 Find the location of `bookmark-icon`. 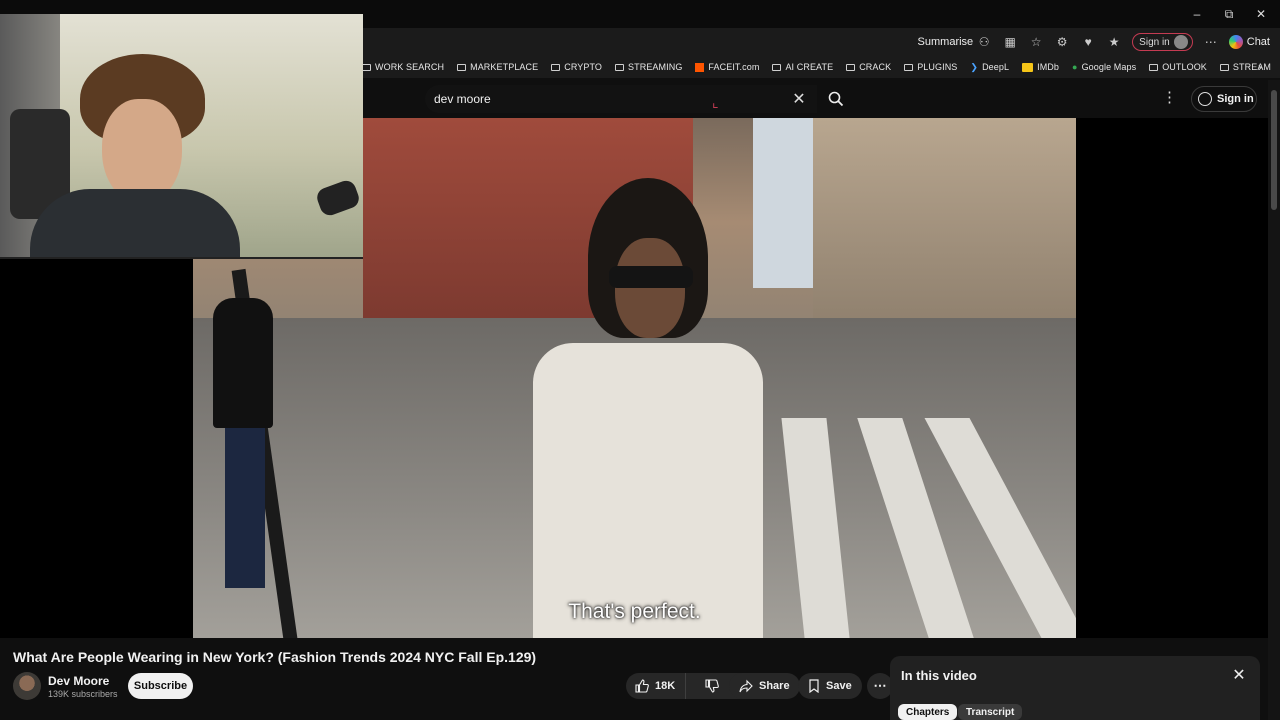

bookmark-icon is located at coordinates (814, 686).